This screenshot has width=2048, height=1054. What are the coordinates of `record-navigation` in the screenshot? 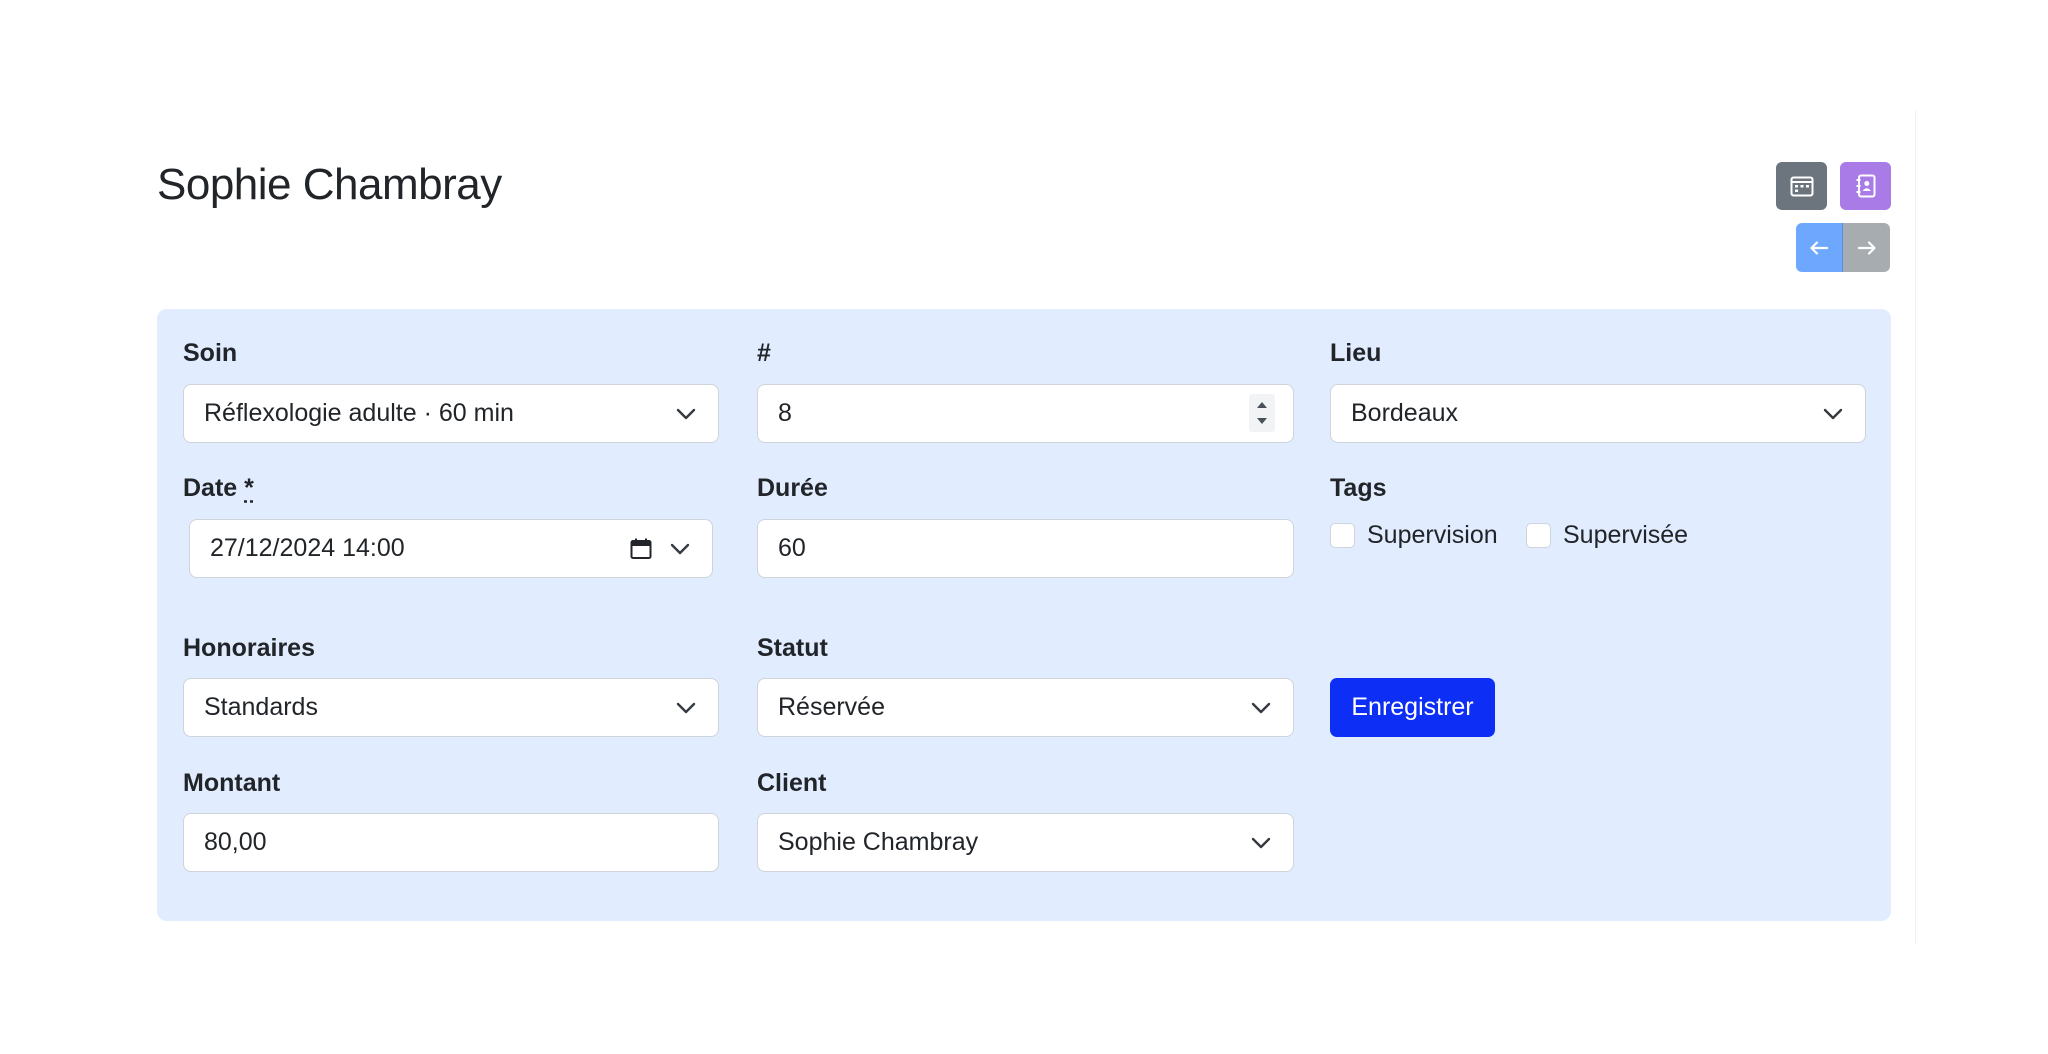 It's located at (1843, 247).